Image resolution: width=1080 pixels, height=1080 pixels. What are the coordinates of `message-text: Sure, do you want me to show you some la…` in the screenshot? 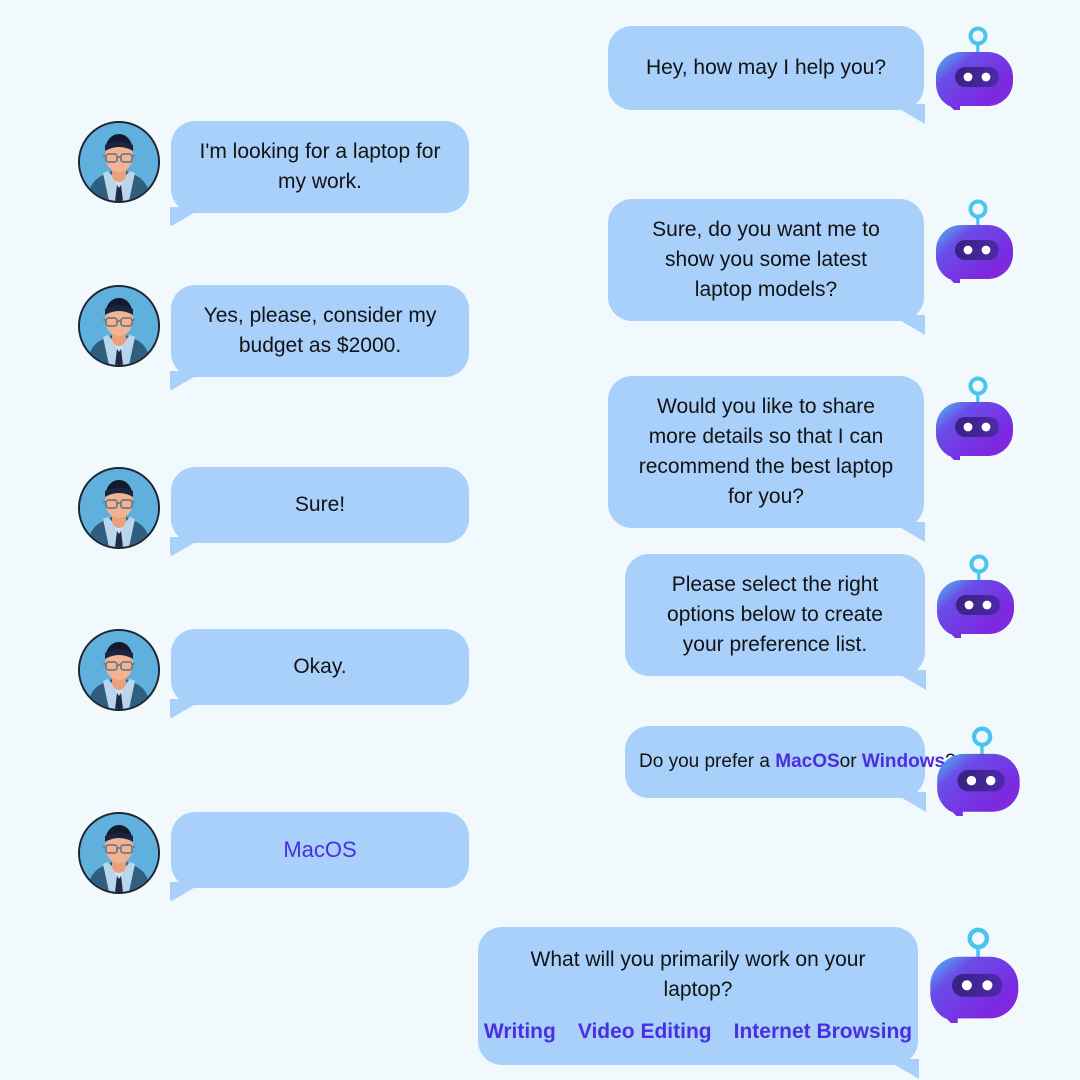 It's located at (766, 259).